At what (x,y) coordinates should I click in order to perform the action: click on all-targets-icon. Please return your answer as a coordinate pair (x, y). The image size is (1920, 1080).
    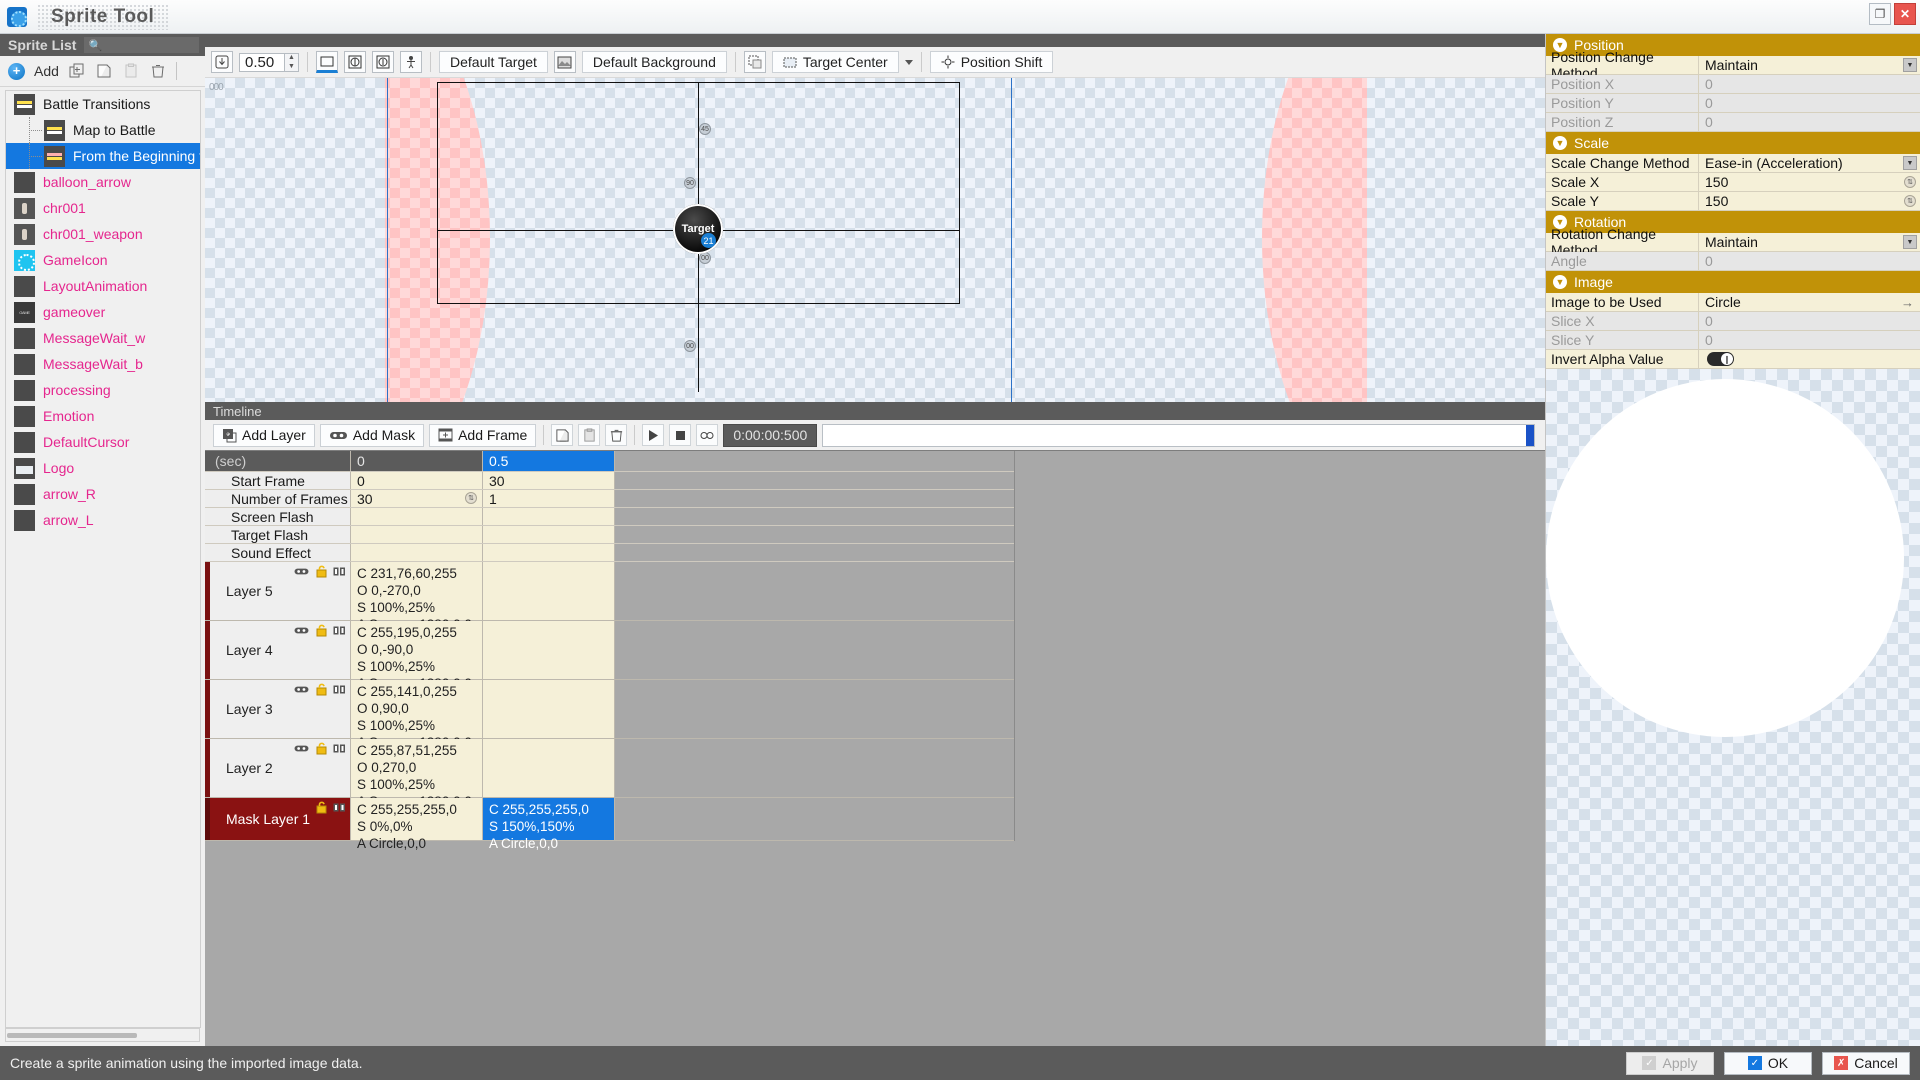
    Looking at the image, I should click on (355, 62).